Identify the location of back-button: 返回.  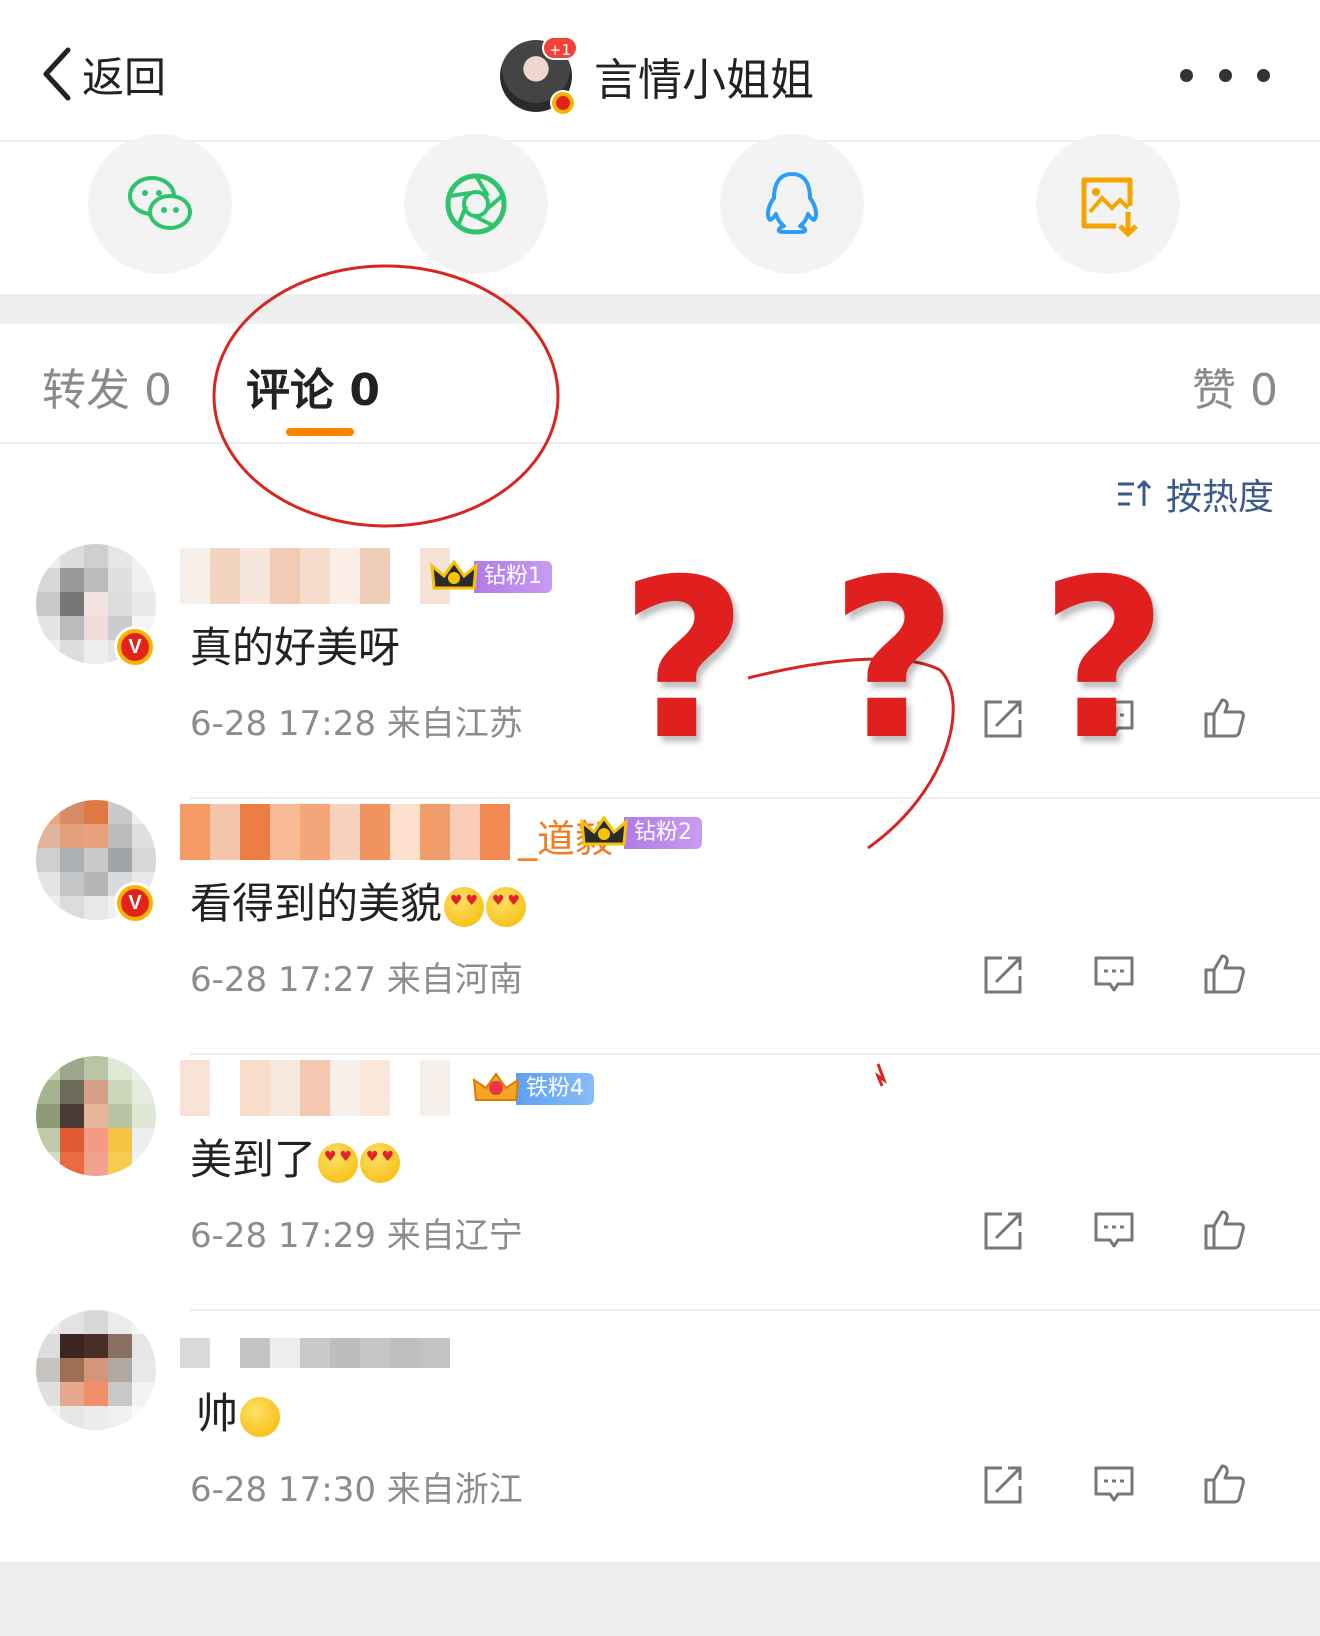
(103, 74).